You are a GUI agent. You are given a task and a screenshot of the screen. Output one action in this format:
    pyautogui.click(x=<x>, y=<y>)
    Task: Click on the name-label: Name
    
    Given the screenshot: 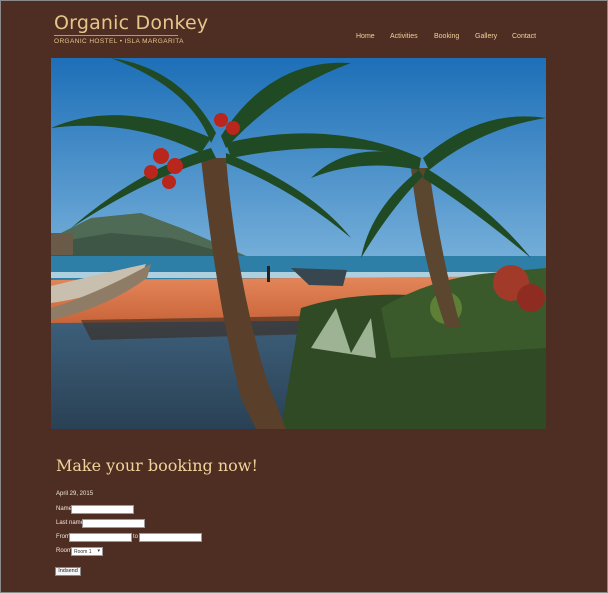 What is the action you would take?
    pyautogui.click(x=64, y=509)
    